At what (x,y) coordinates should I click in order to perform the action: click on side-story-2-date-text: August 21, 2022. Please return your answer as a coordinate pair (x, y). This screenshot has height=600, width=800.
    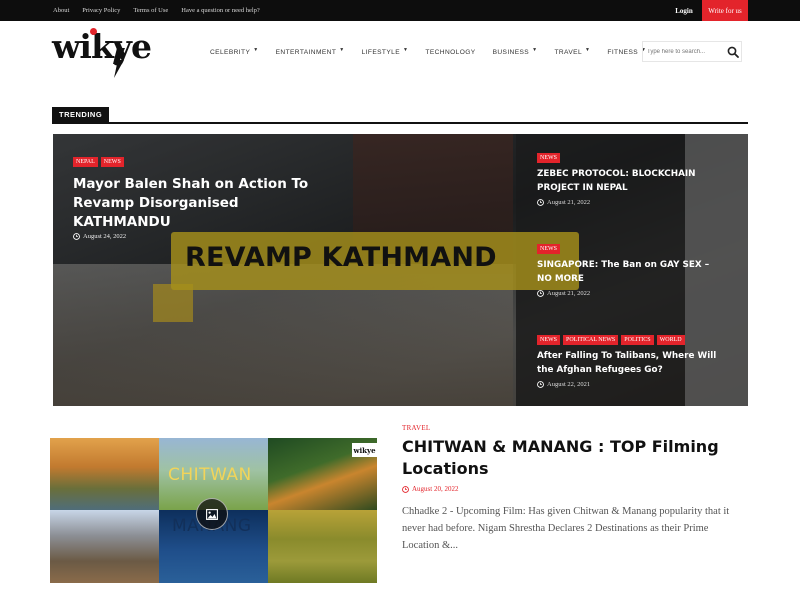
    Looking at the image, I should click on (569, 293).